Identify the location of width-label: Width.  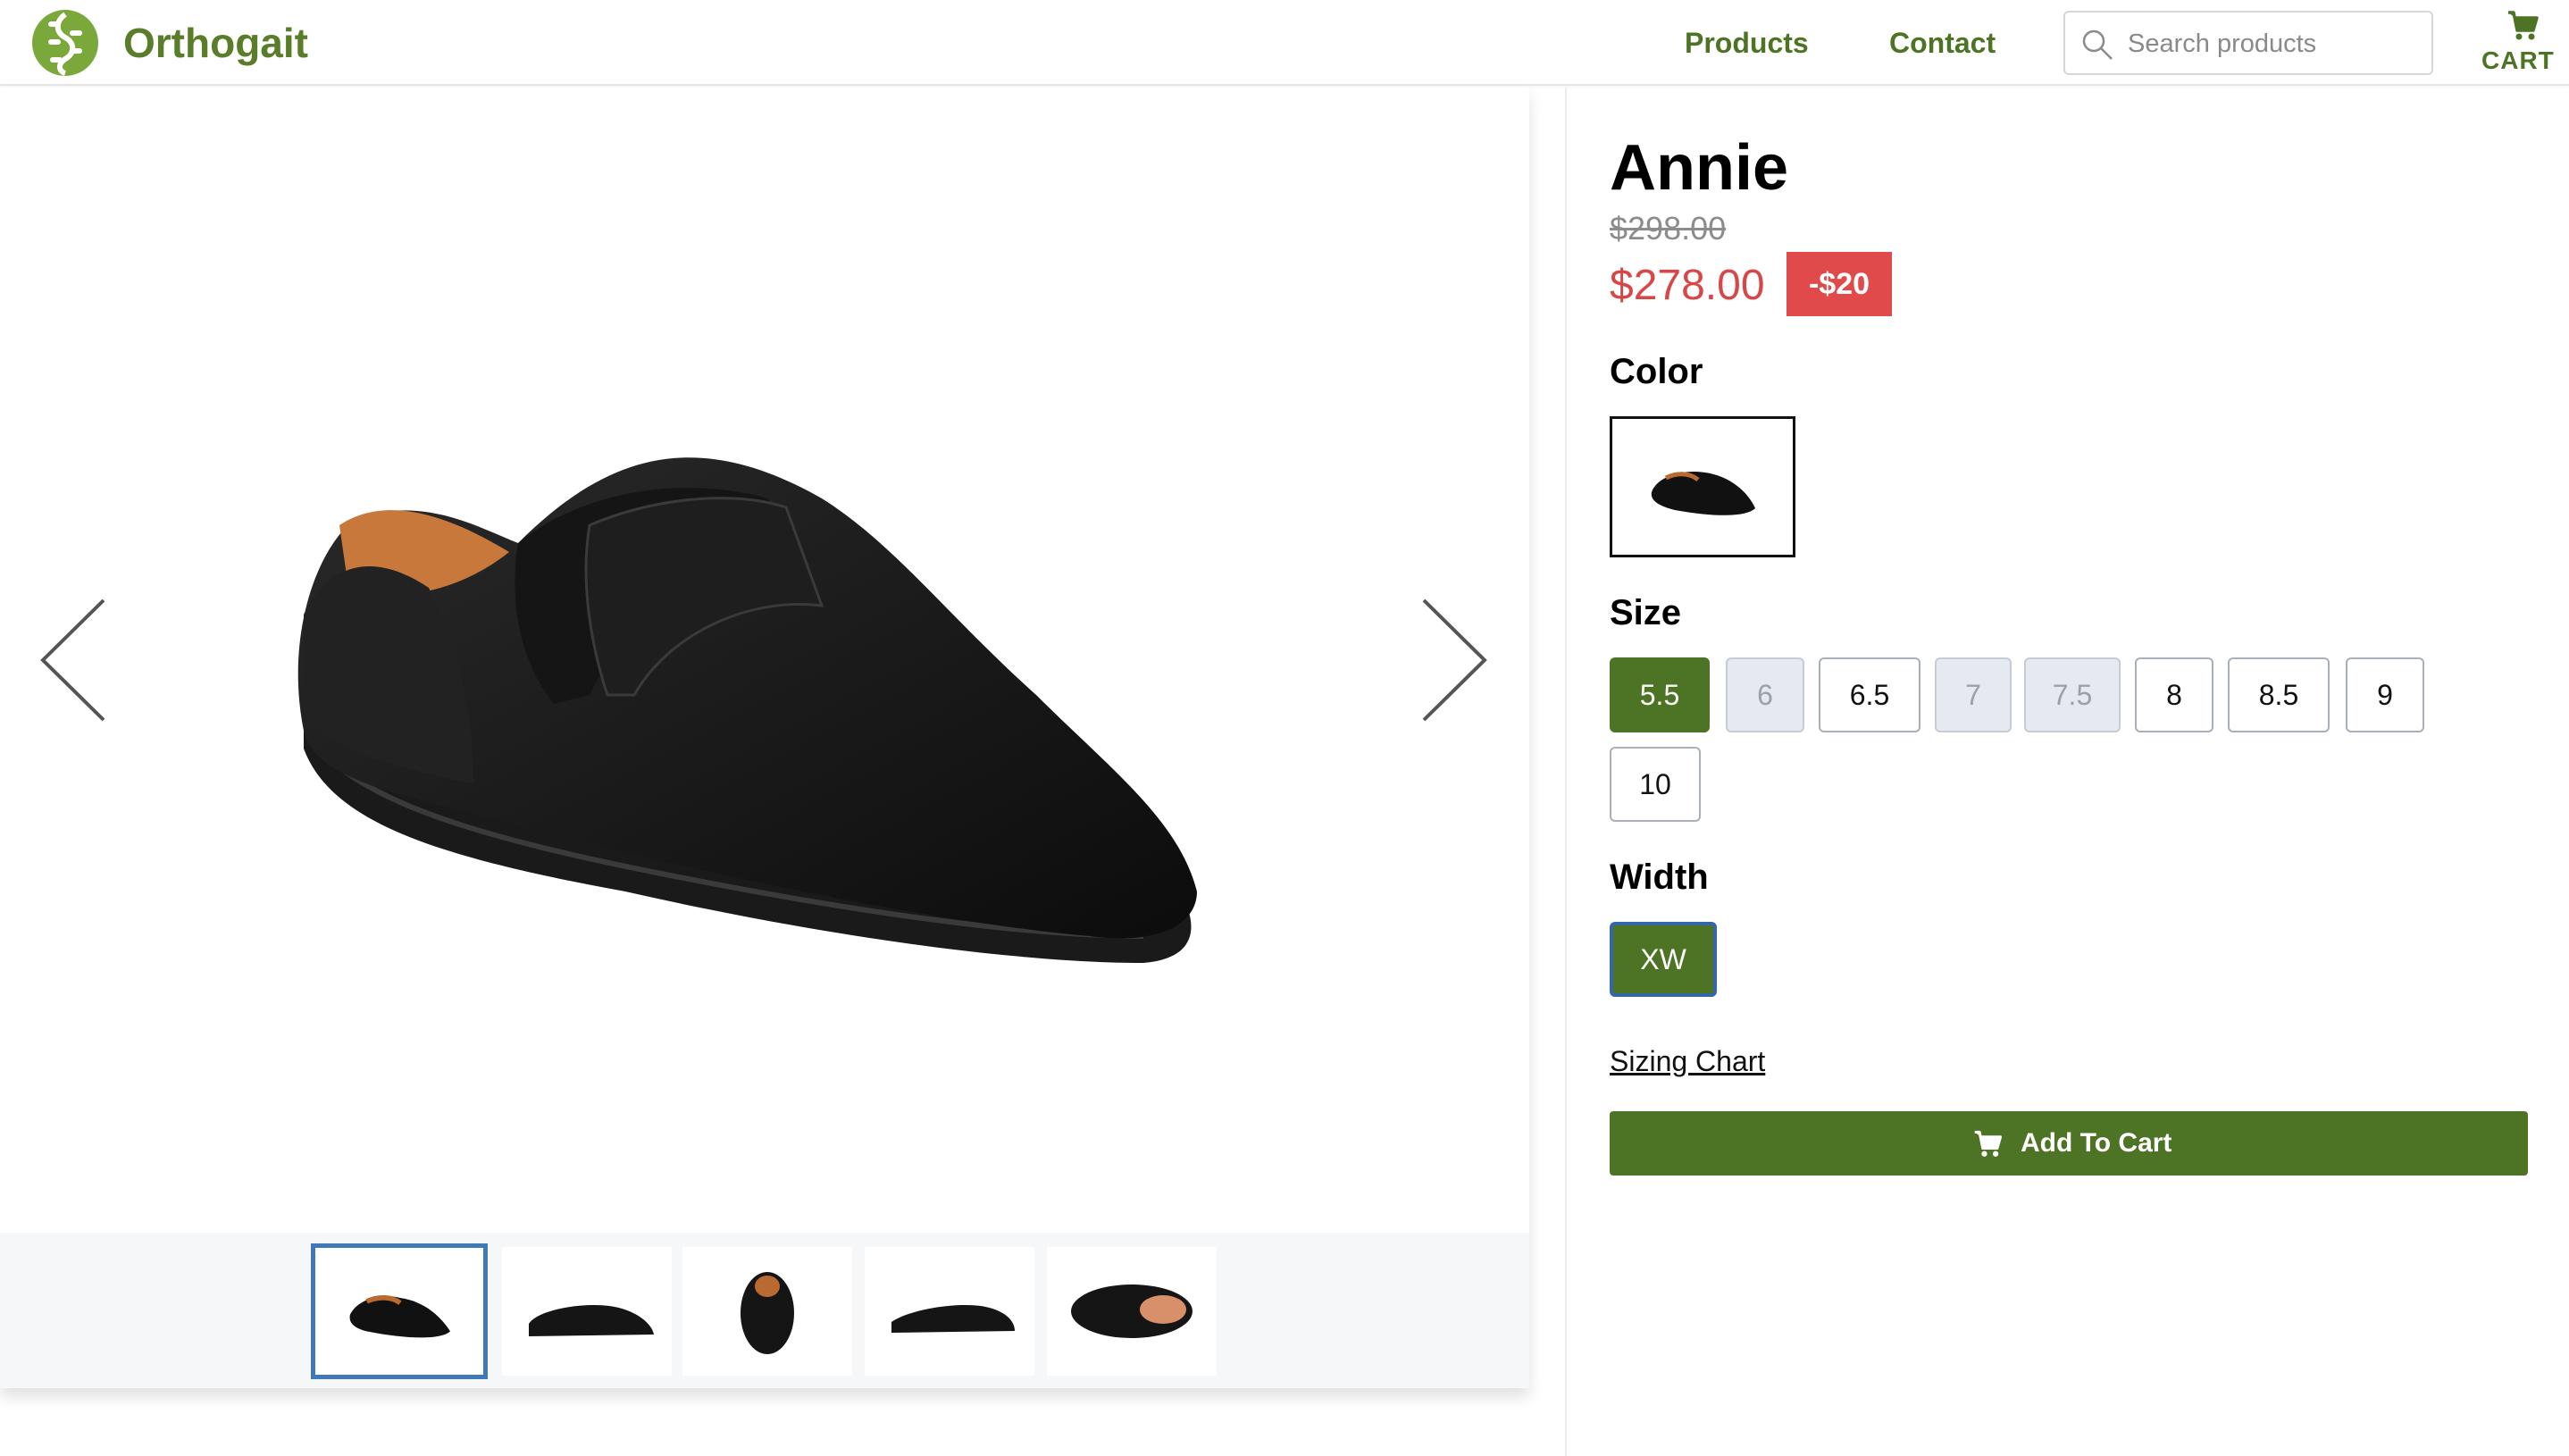
(1659, 877).